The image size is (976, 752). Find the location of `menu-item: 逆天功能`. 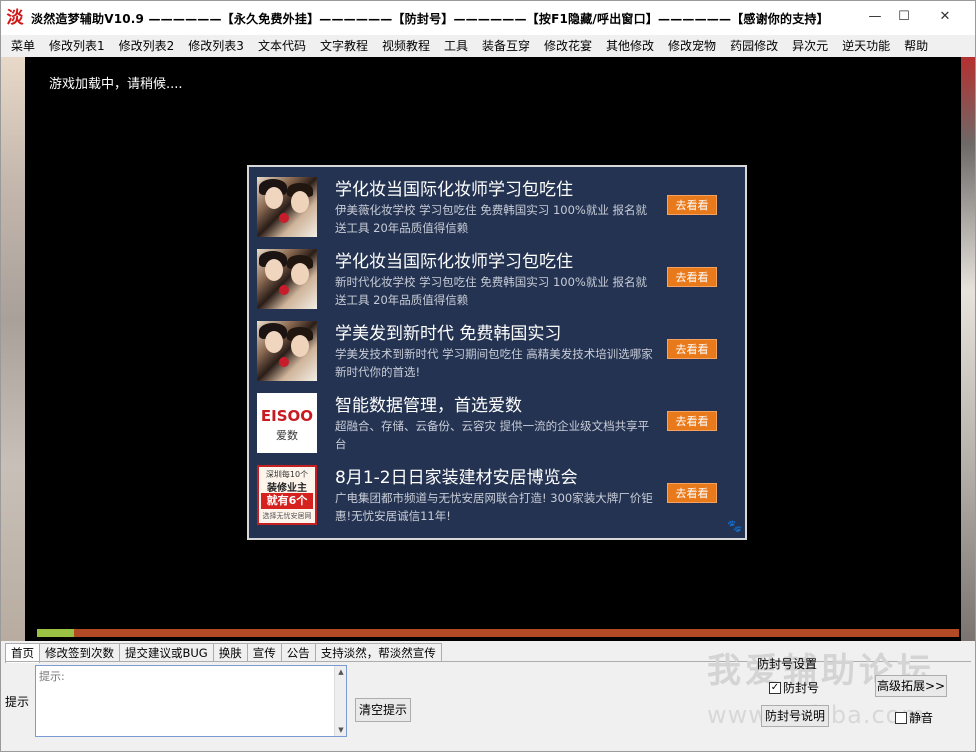

menu-item: 逆天功能 is located at coordinates (866, 46).